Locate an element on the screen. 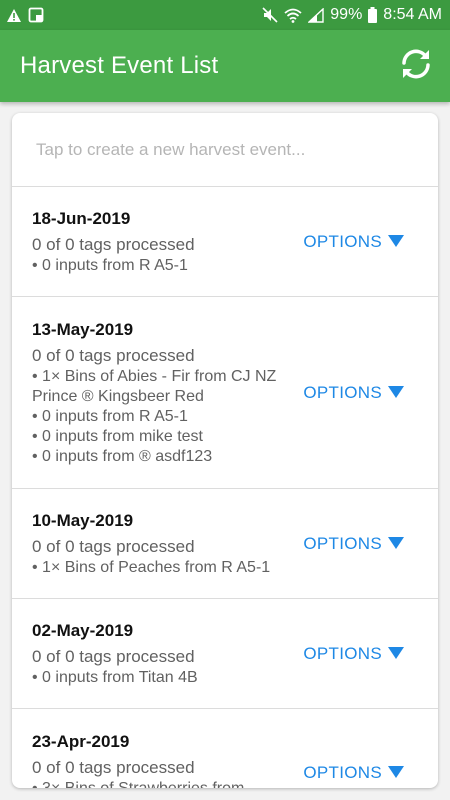  event-input-line: • 0 inputs from ® asdf123 is located at coordinates (122, 456).